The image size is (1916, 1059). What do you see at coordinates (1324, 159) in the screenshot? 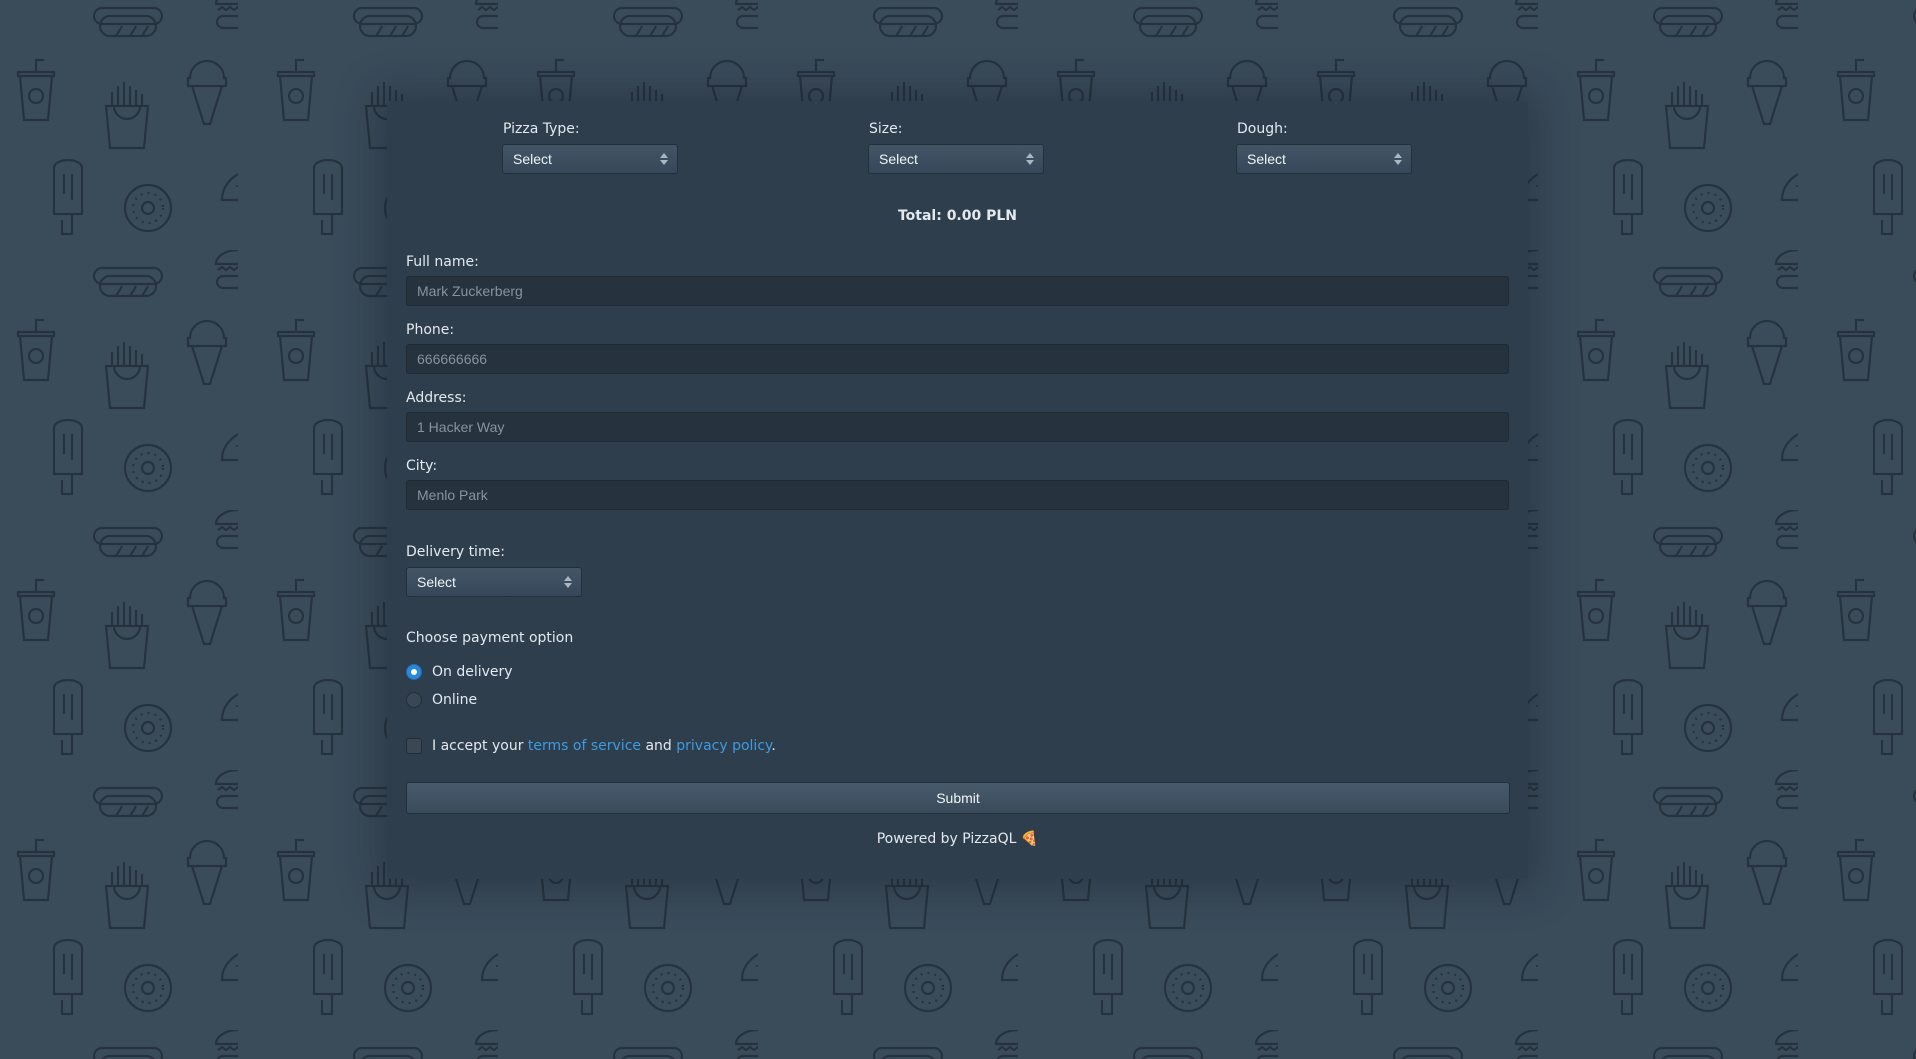
I see `dough-select: Select` at bounding box center [1324, 159].